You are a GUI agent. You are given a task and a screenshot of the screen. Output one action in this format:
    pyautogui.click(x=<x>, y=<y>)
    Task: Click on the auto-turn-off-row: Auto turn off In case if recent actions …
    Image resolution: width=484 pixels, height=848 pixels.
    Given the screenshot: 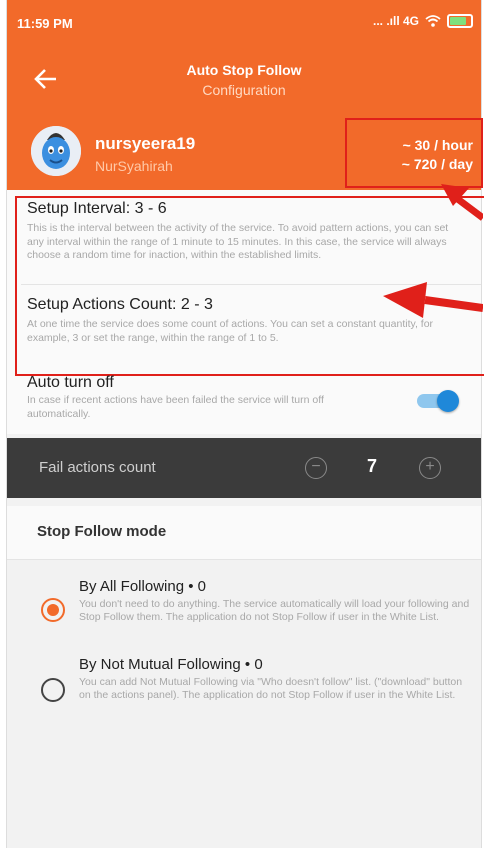 What is the action you would take?
    pyautogui.click(x=244, y=404)
    